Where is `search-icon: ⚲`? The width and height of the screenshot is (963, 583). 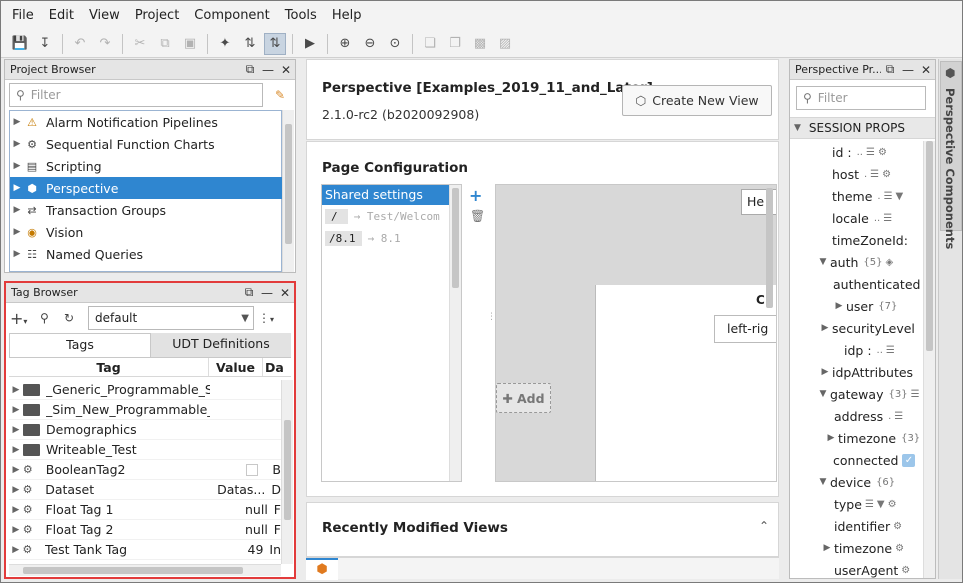
search-icon: ⚲ is located at coordinates (50, 318).